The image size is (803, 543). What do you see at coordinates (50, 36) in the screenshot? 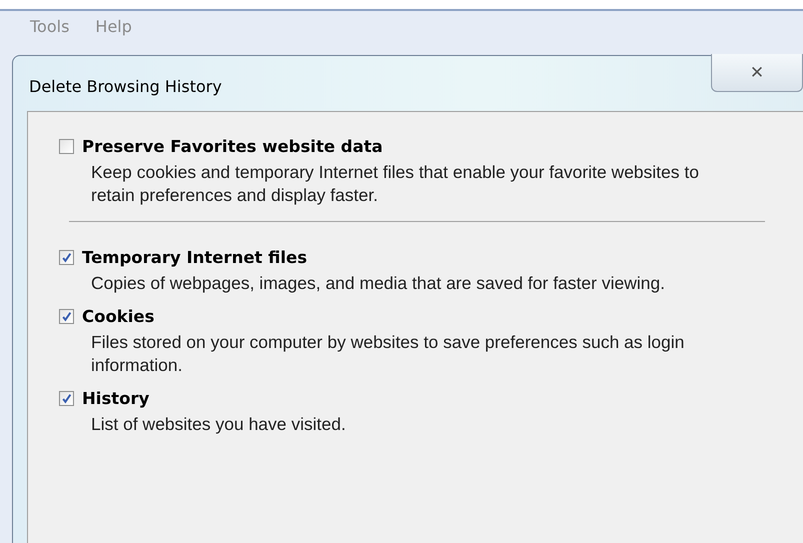
I see `menu-item: Tools` at bounding box center [50, 36].